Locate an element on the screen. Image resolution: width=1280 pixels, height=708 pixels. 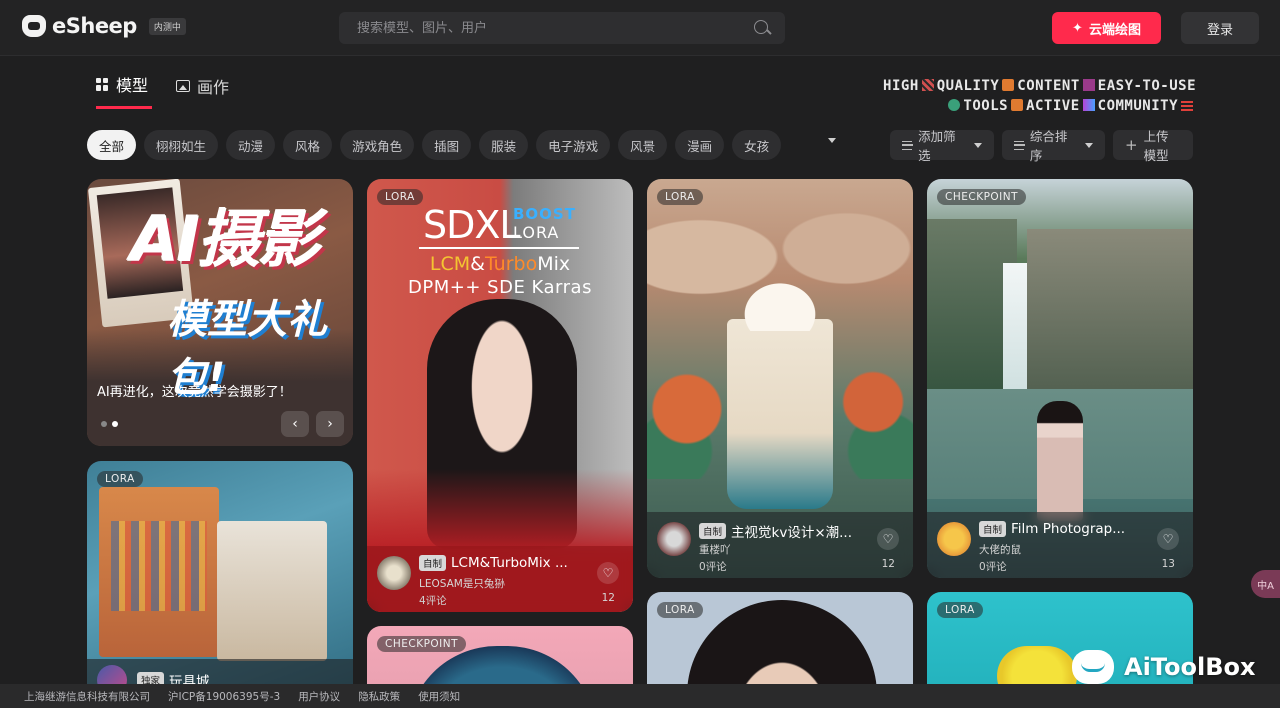
slogan-word: ACTIVE is located at coordinates (1053, 106).